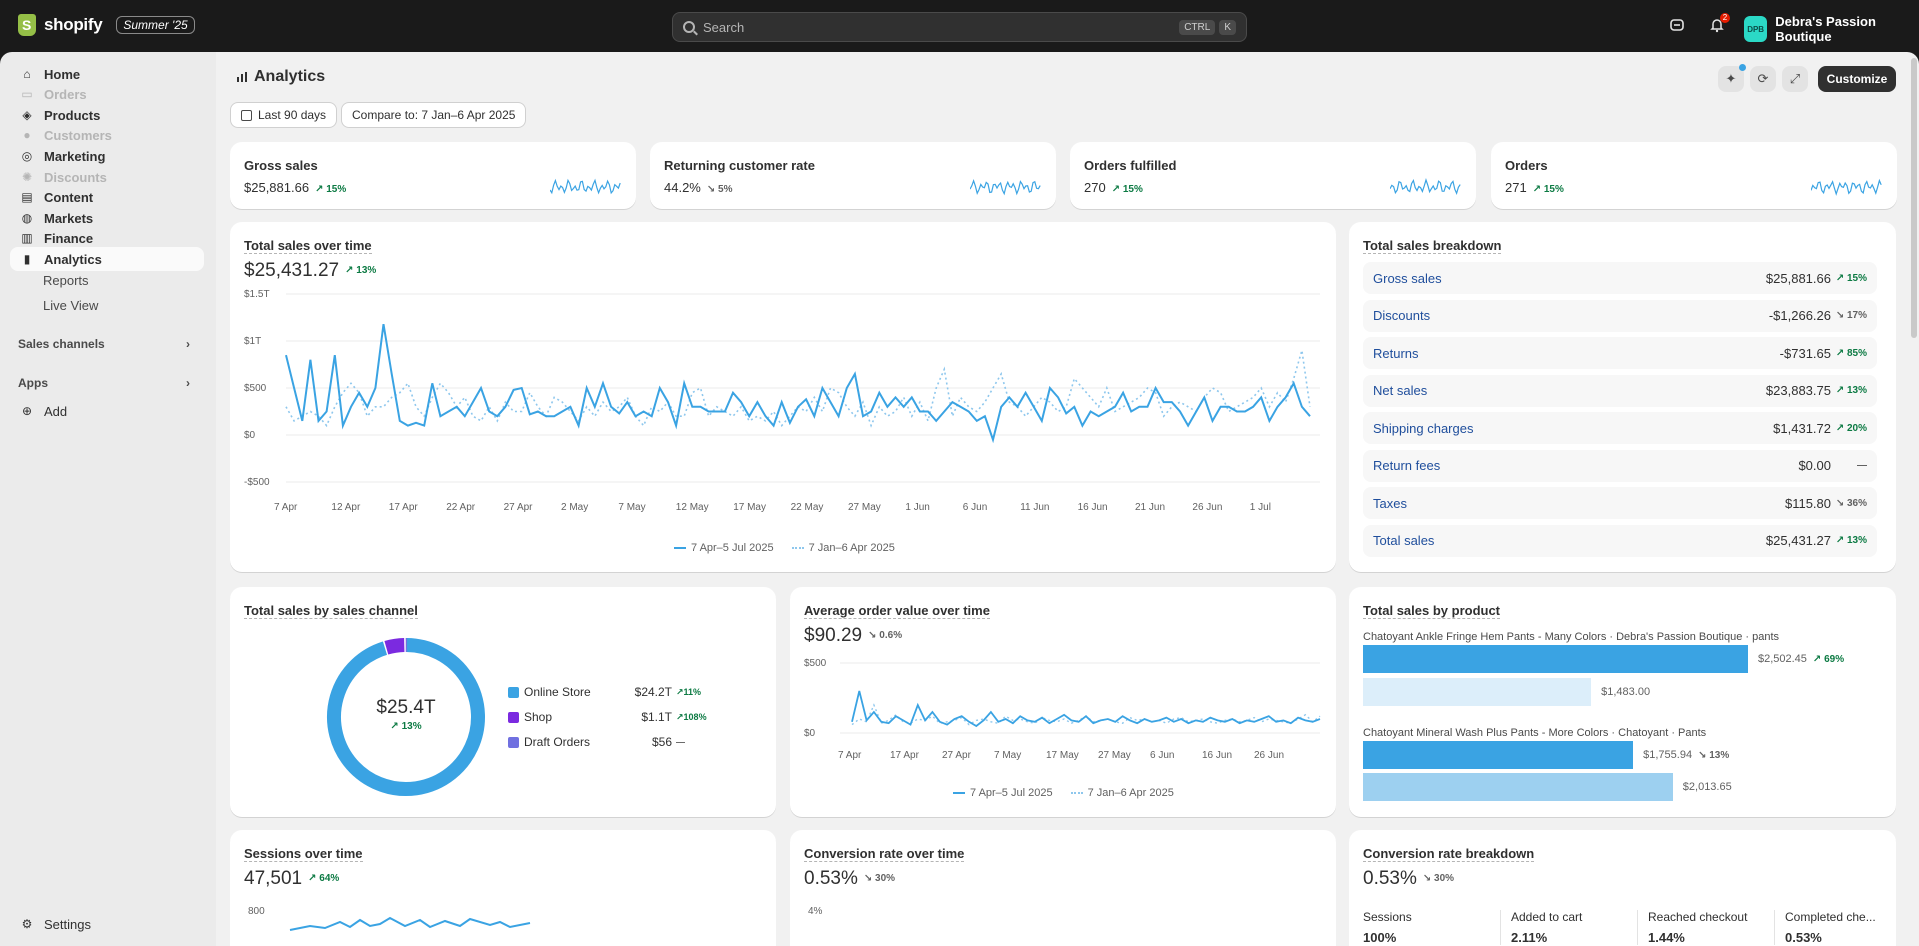 The height and width of the screenshot is (946, 1919). Describe the element at coordinates (1719, 24) in the screenshot. I see `bell-icon: 2` at that location.